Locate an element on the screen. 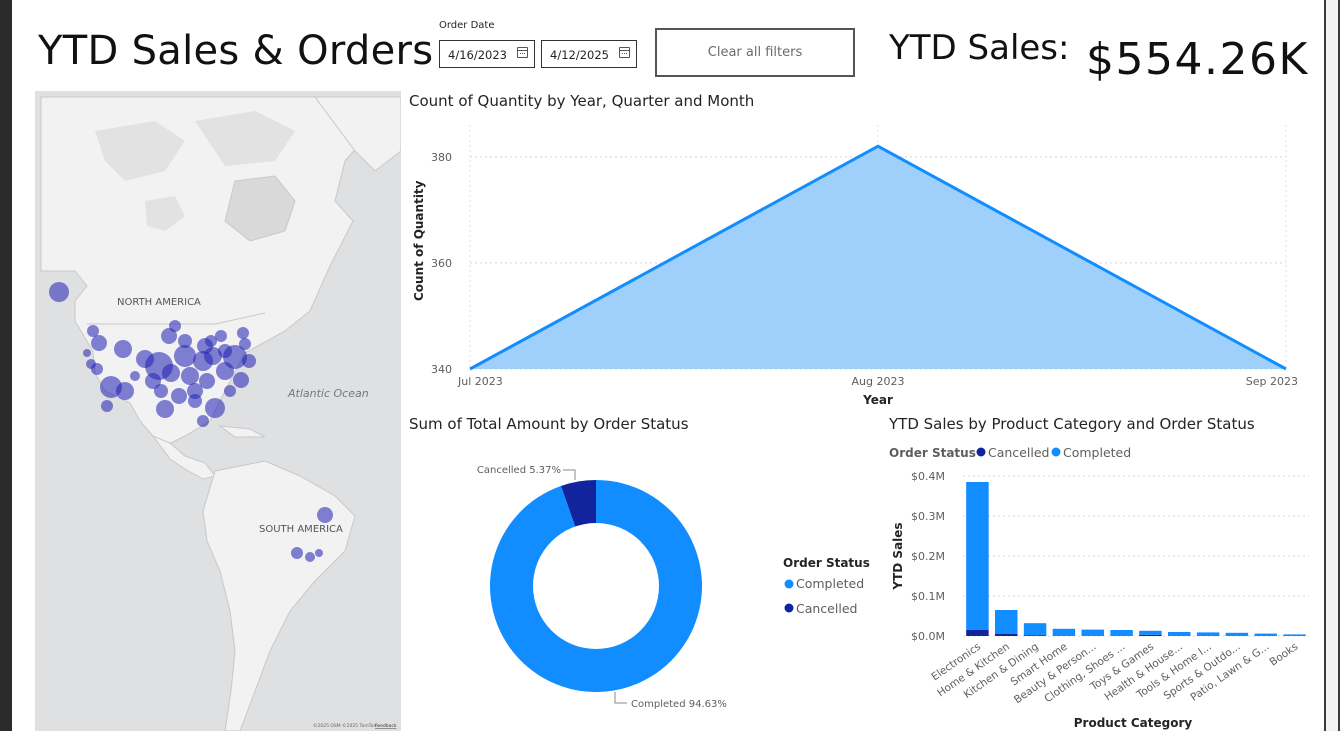 Image resolution: width=1340 pixels, height=731 pixels. map-label-south-america: SOUTH AMERICA is located at coordinates (301, 529).